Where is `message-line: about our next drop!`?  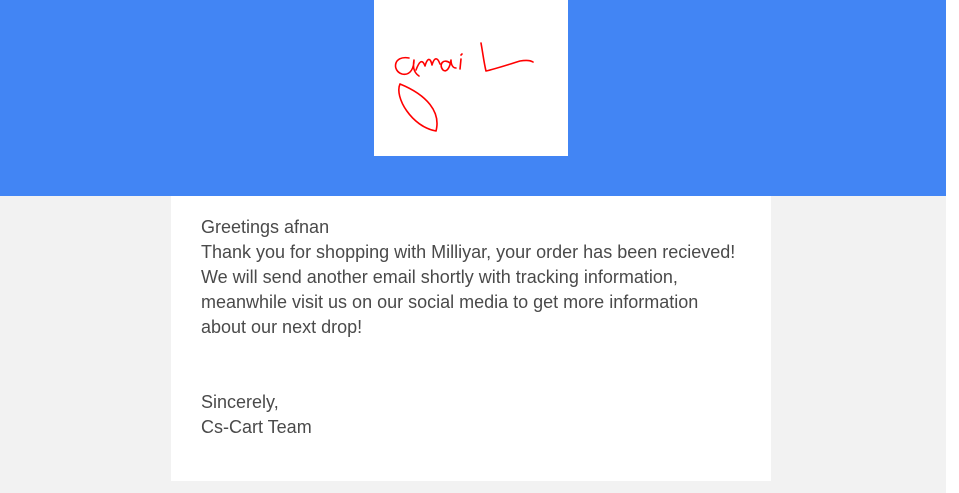 message-line: about our next drop! is located at coordinates (282, 327).